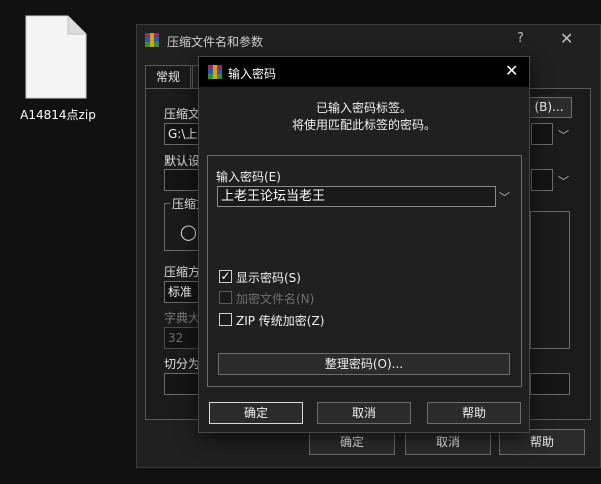 This screenshot has height=484, width=601. I want to click on pw-ok-button: 确定, so click(256, 413).